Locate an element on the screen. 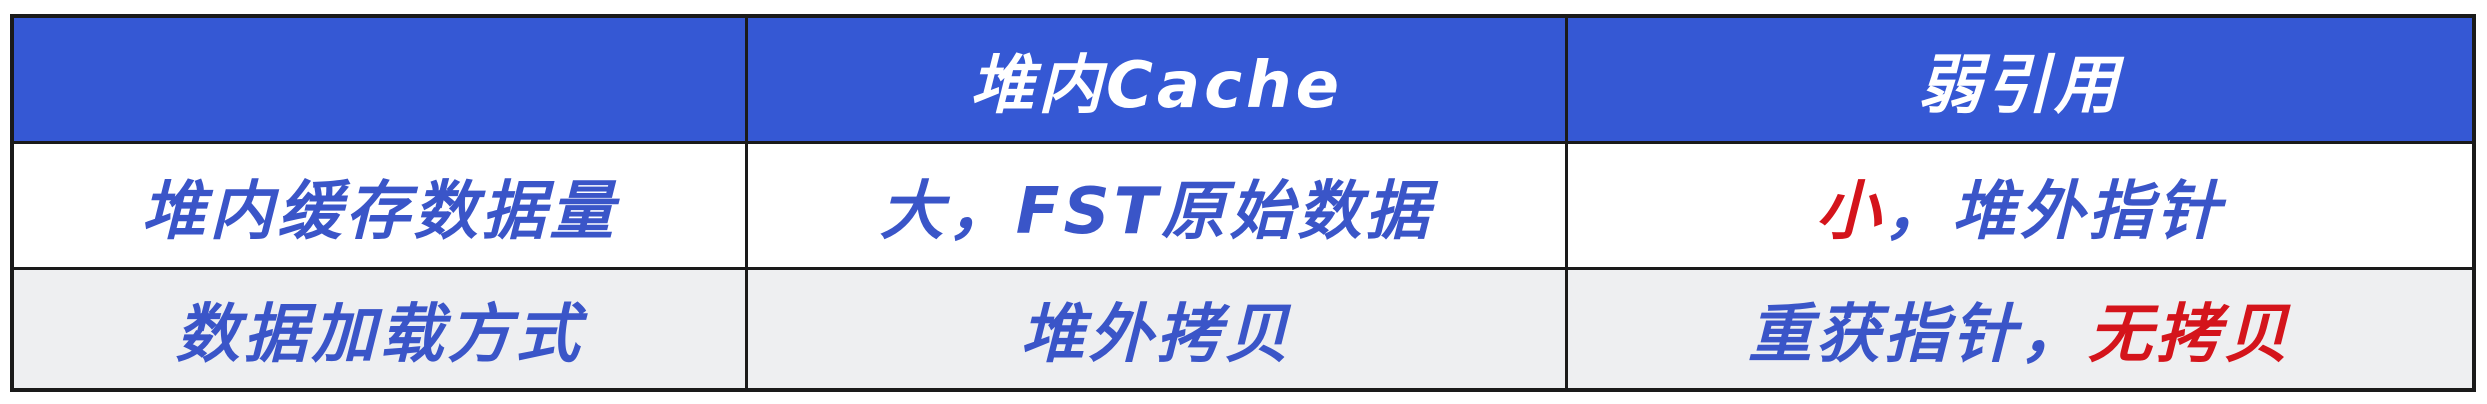 The height and width of the screenshot is (404, 2487). cell-heap-cache-size-value: 大，FST原始数据 is located at coordinates (1158, 207).